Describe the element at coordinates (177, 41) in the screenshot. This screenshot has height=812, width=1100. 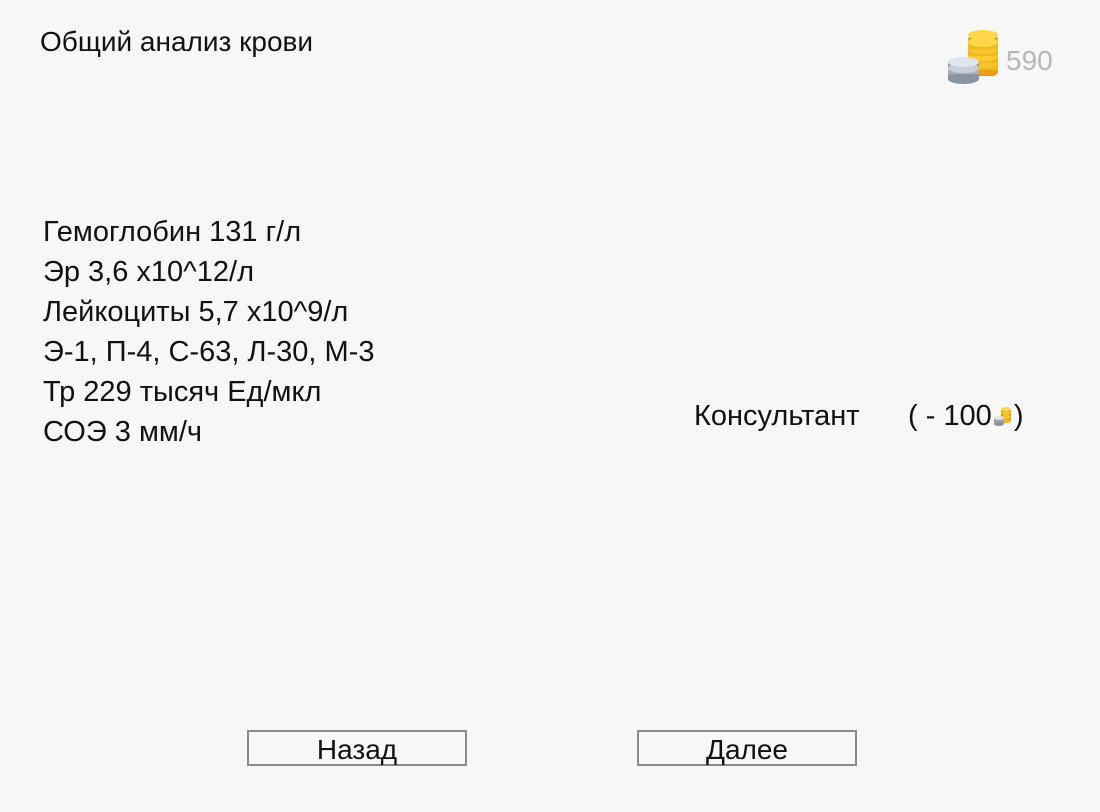
I see `page-title: Общий анализ крови` at that location.